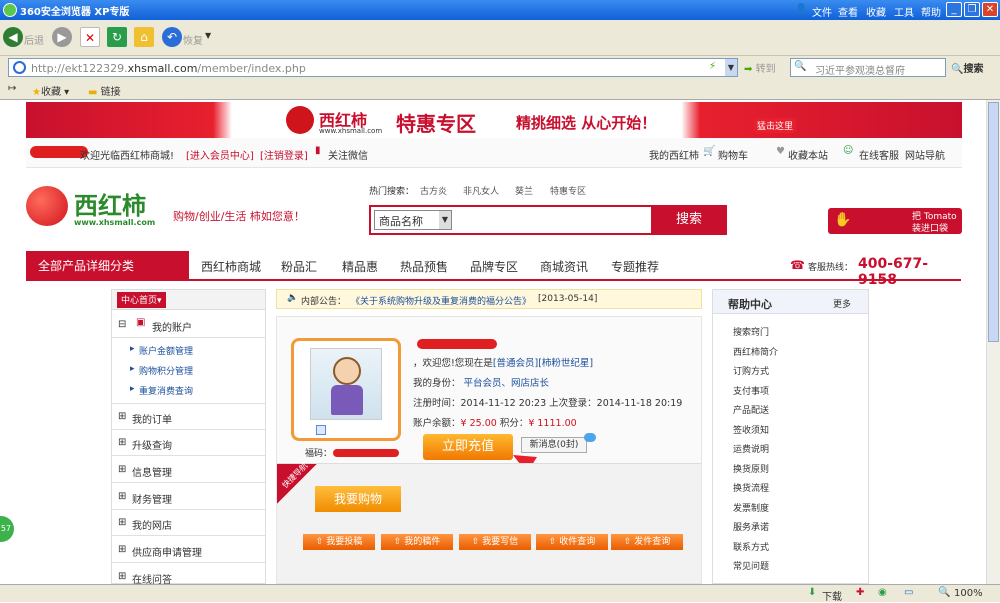 The height and width of the screenshot is (603, 1000). Describe the element at coordinates (413, 220) in the screenshot. I see `search-category-select: 商品名称 ▼` at that location.